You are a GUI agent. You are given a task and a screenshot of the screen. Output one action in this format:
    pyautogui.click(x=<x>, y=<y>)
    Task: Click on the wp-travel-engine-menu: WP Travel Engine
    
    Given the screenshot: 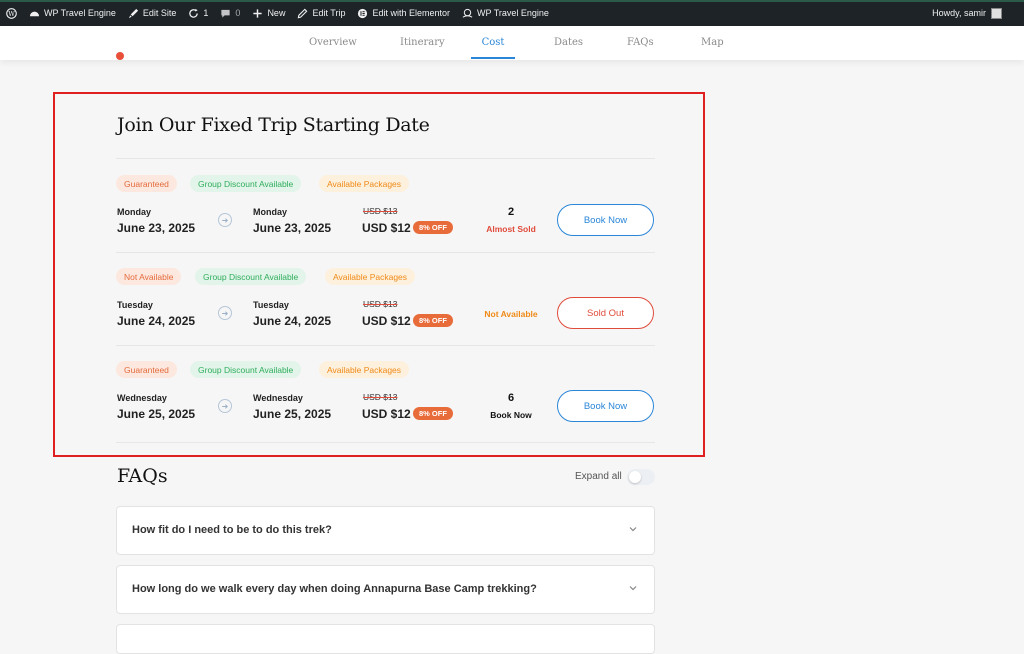 What is the action you would take?
    pyautogui.click(x=505, y=13)
    